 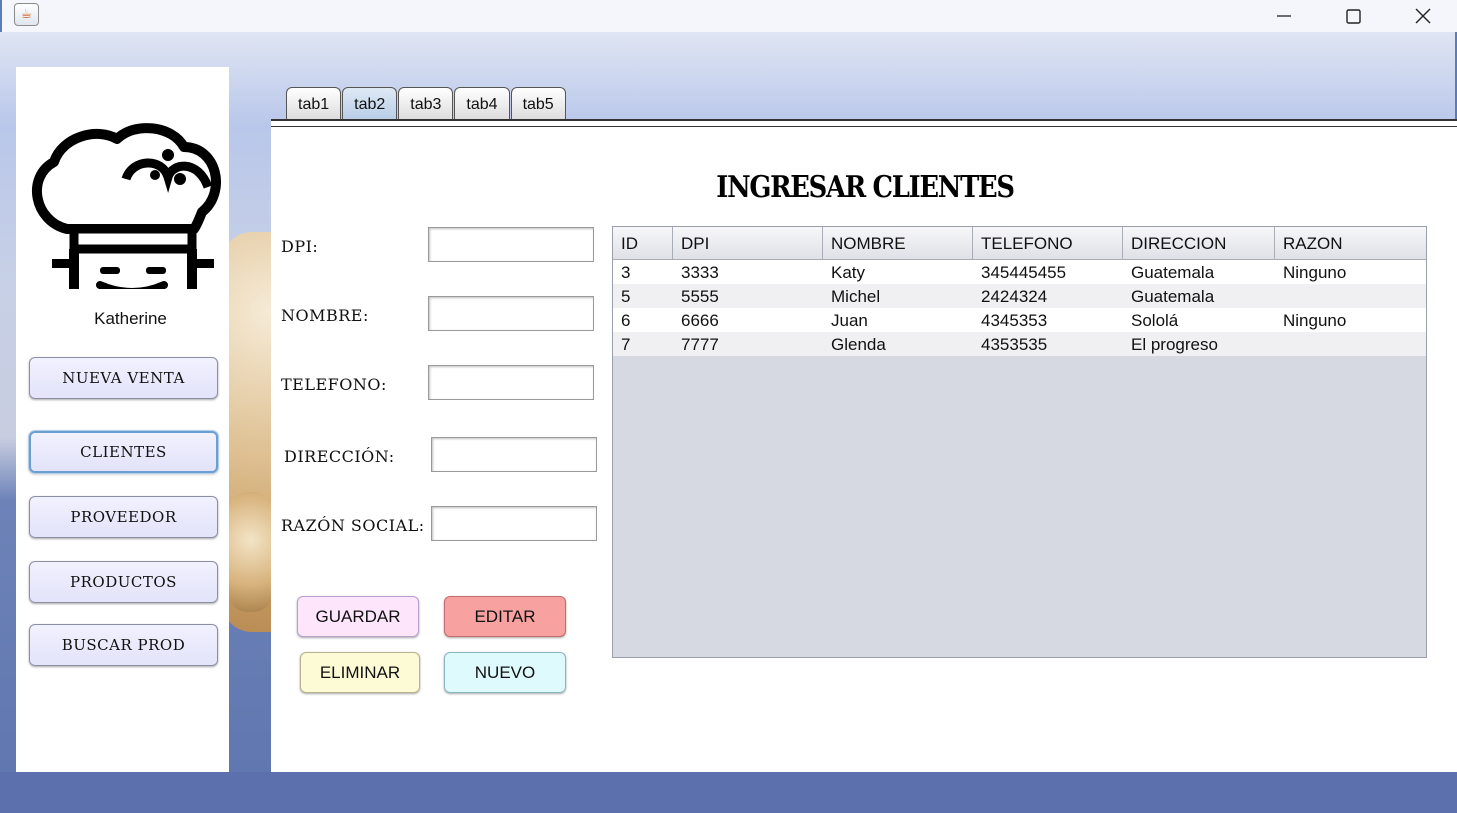 I want to click on cell-id: 6, so click(x=626, y=320).